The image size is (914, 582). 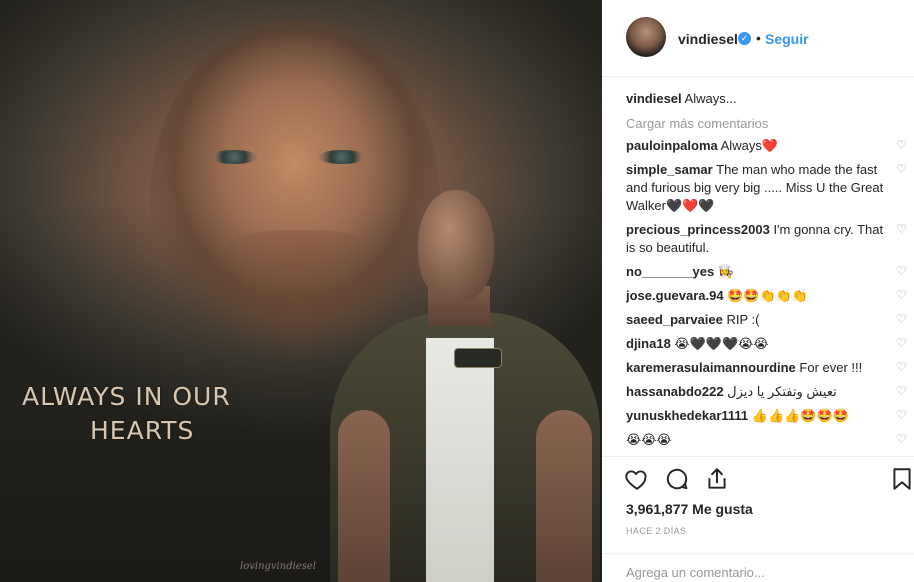 What do you see at coordinates (162, 414) in the screenshot?
I see `image-overlay-text: ALWAYS IN OUR HEARTS` at bounding box center [162, 414].